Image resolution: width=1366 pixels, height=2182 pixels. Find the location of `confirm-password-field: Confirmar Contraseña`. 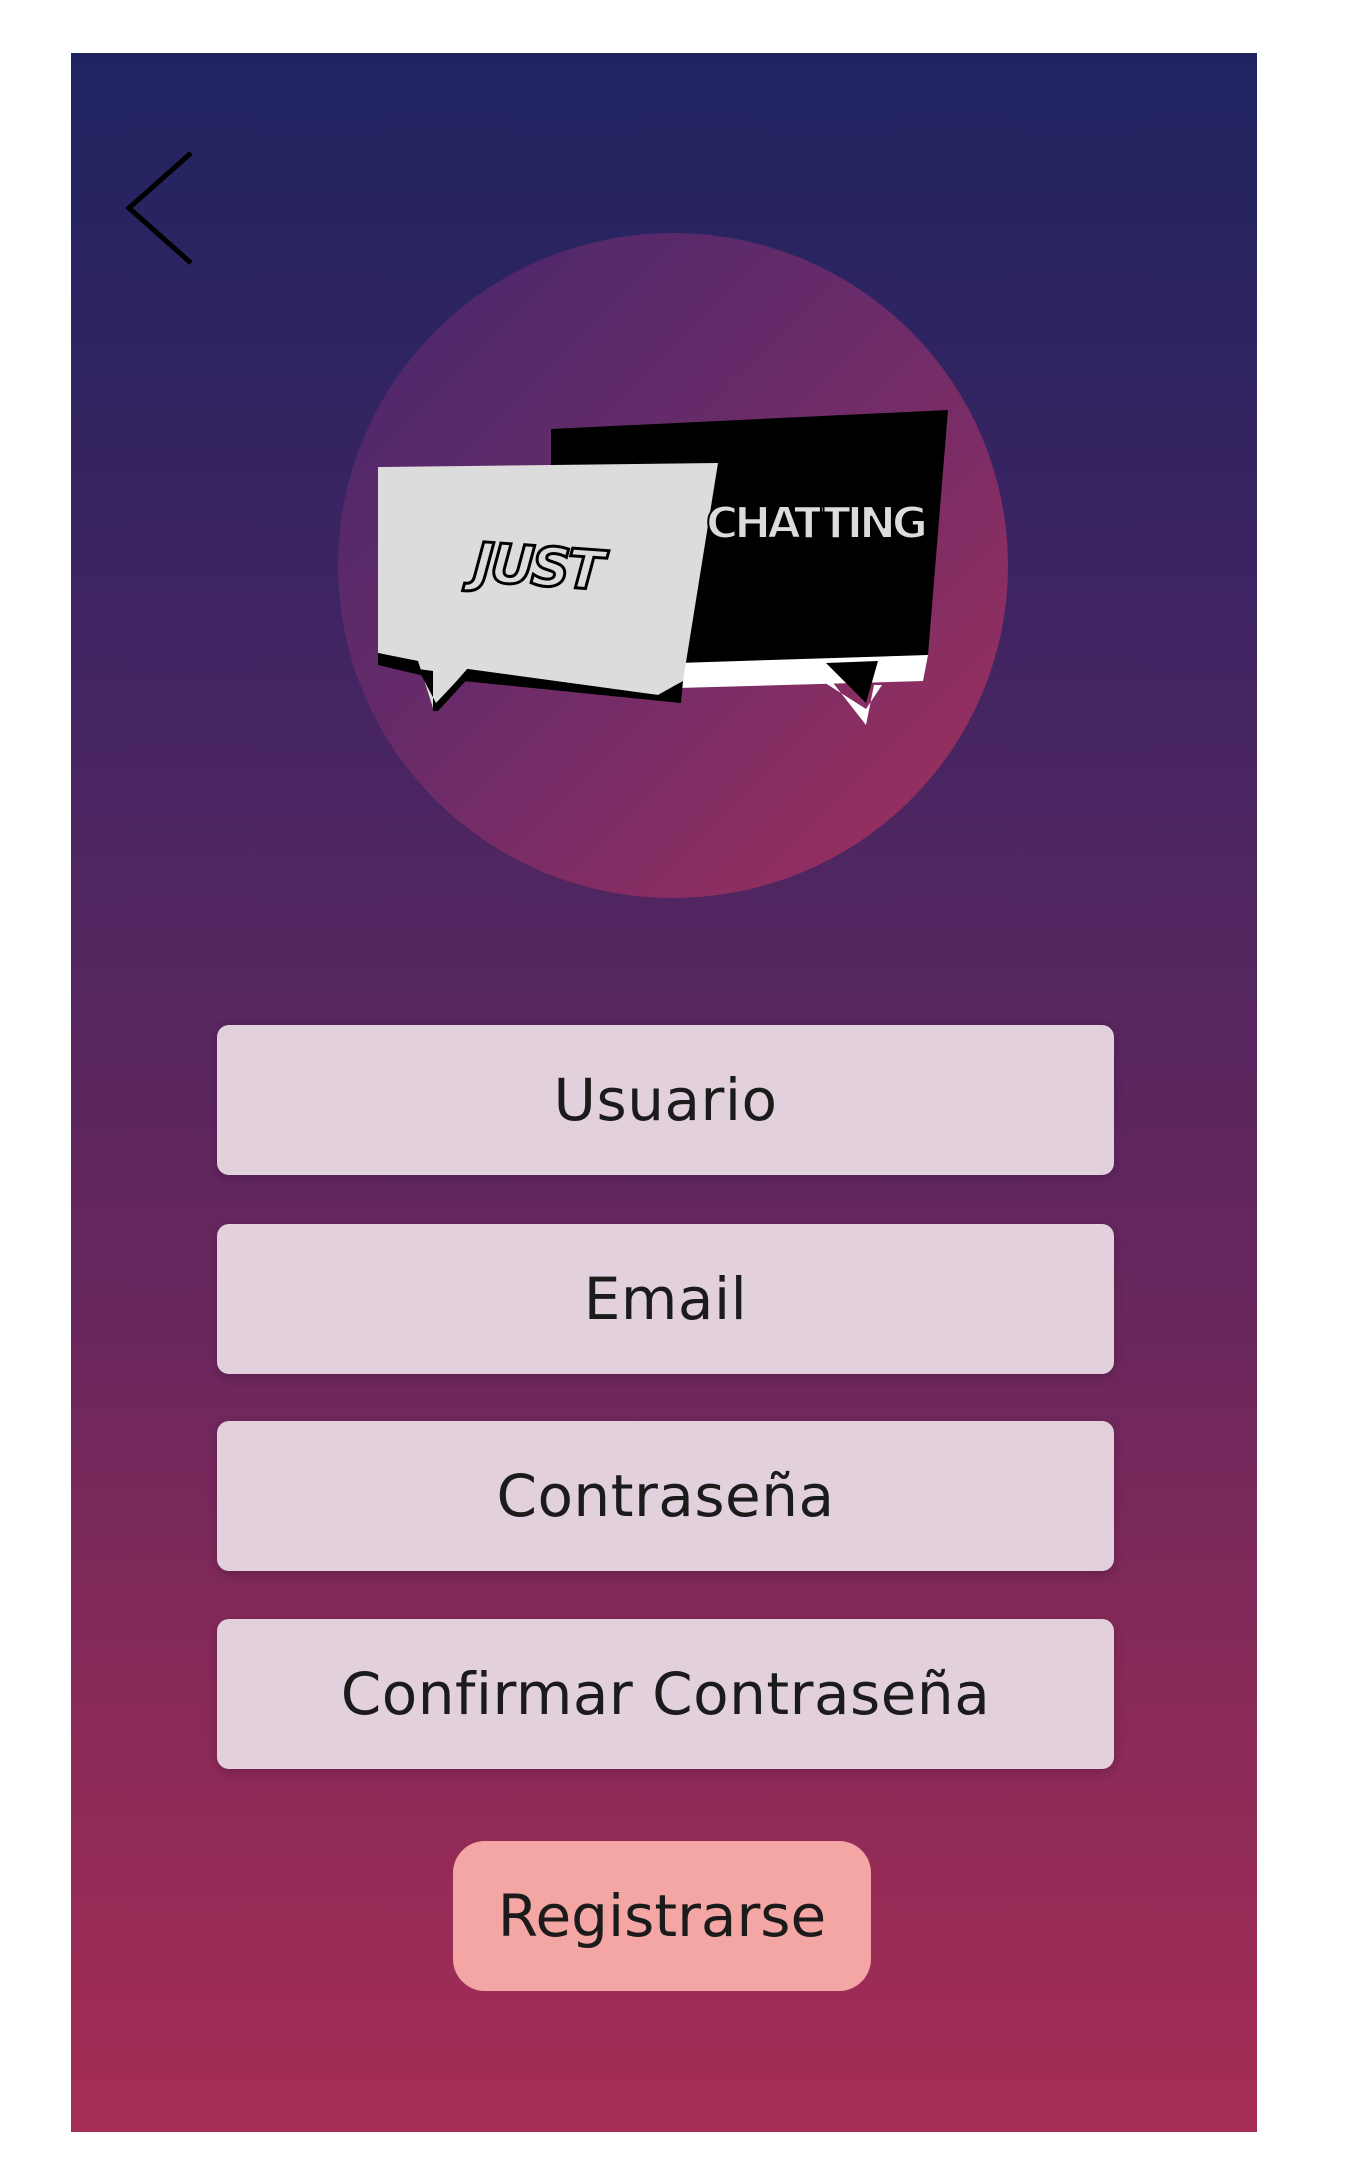

confirm-password-field: Confirmar Contraseña is located at coordinates (665, 1694).